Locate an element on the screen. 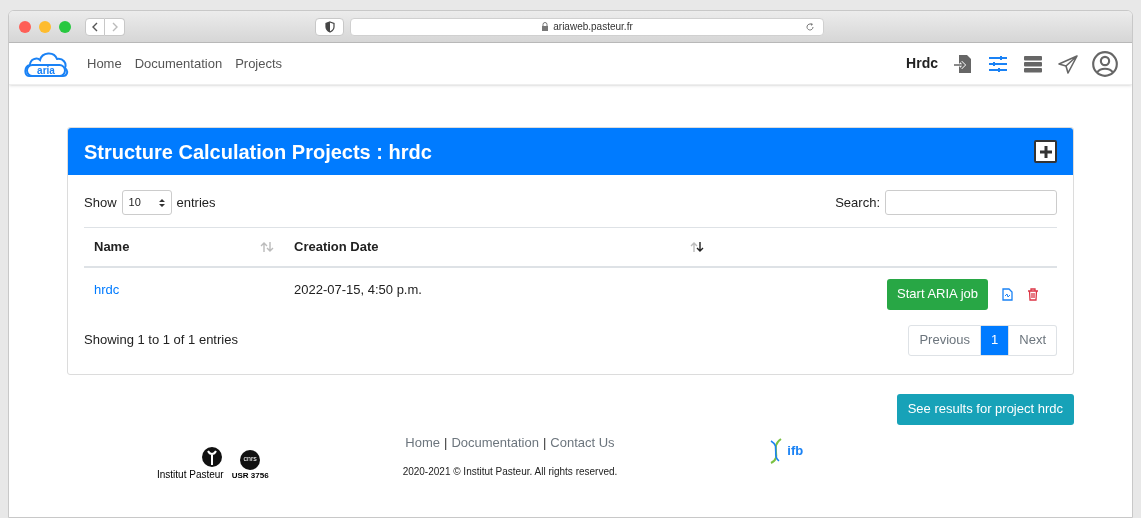  reload-icon is located at coordinates (810, 26).